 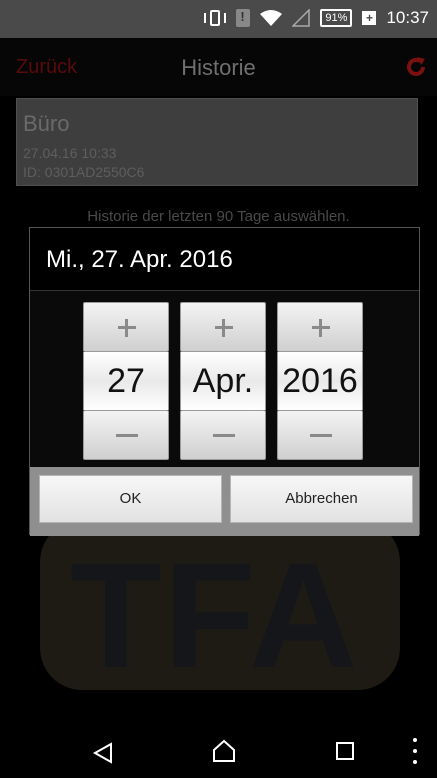 I want to click on refresh-icon, so click(x=416, y=67).